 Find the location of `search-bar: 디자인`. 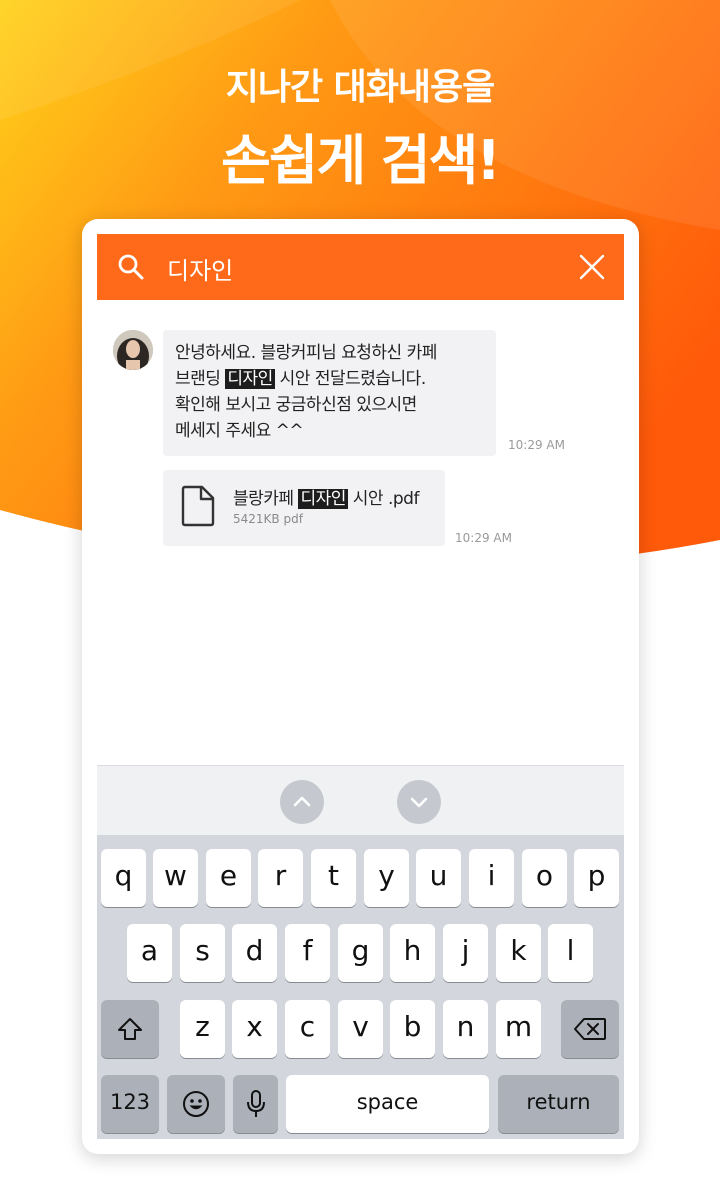

search-bar: 디자인 is located at coordinates (360, 267).